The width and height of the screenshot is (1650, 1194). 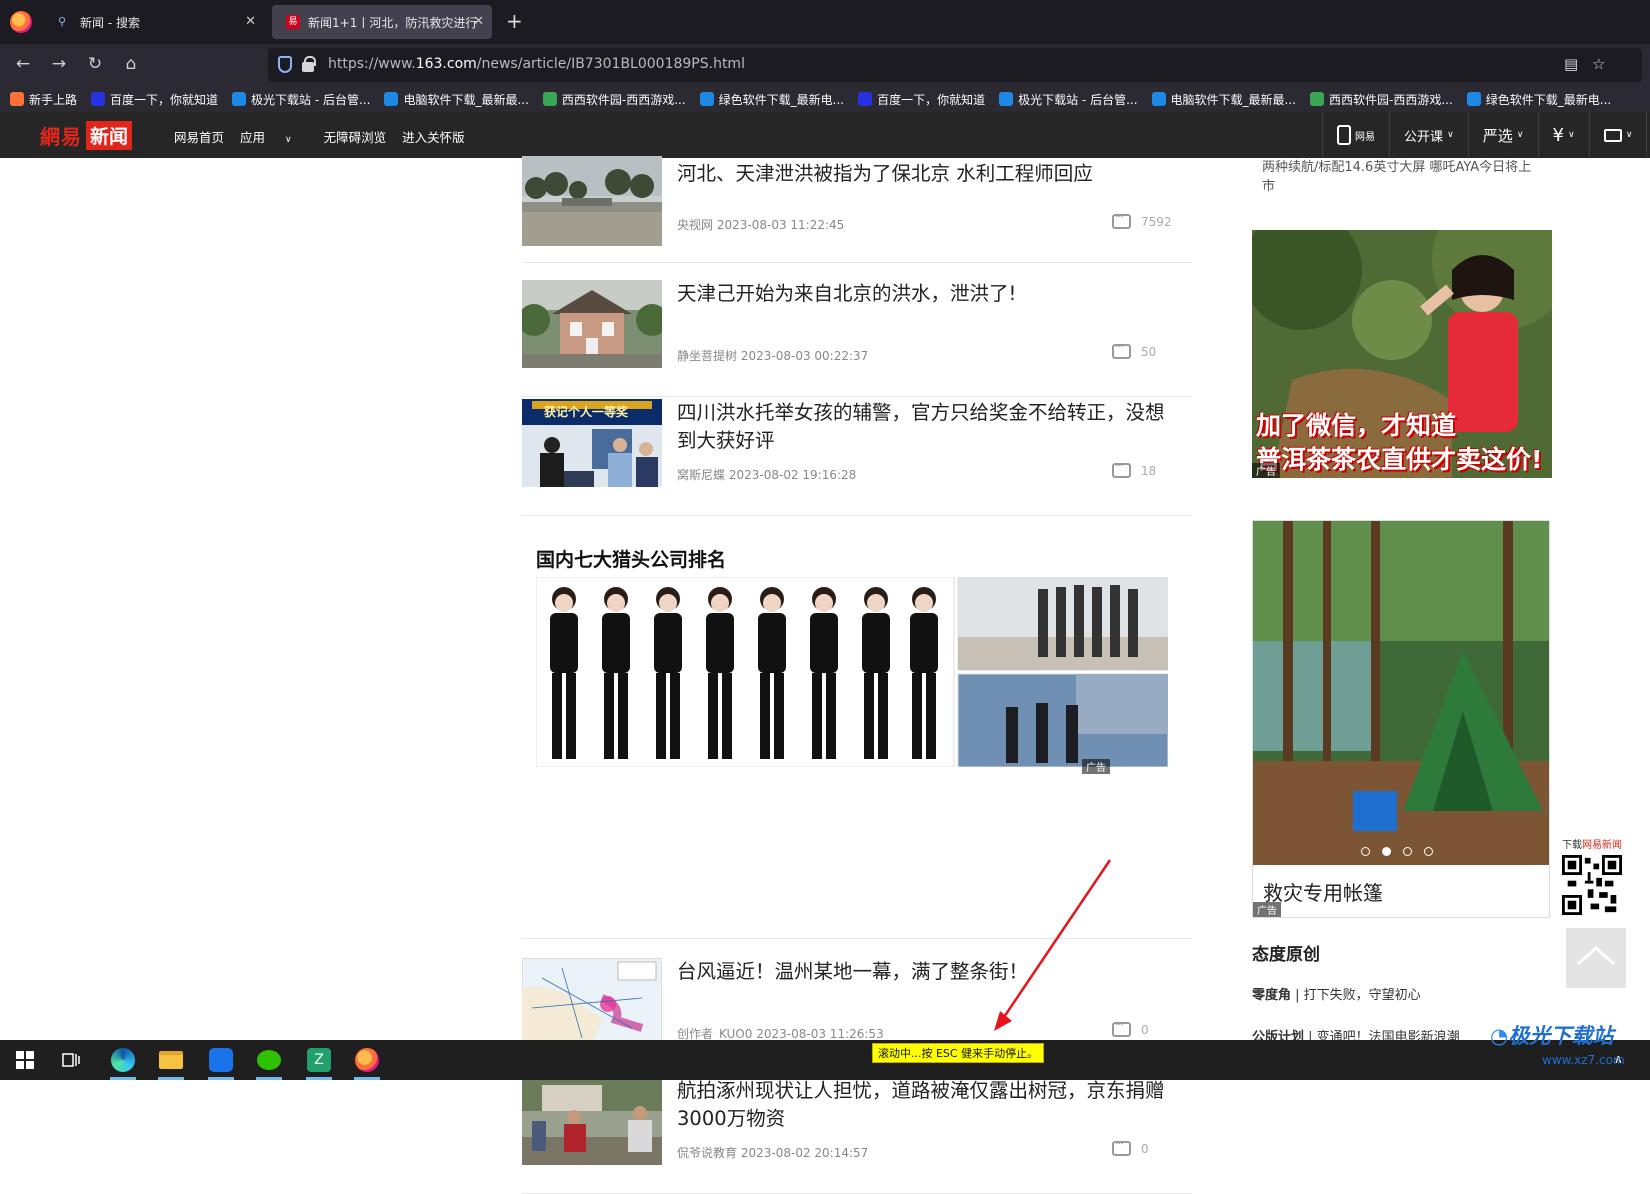 What do you see at coordinates (1356, 425) in the screenshot?
I see `ad-caption-line1: 加了微信，才知道` at bounding box center [1356, 425].